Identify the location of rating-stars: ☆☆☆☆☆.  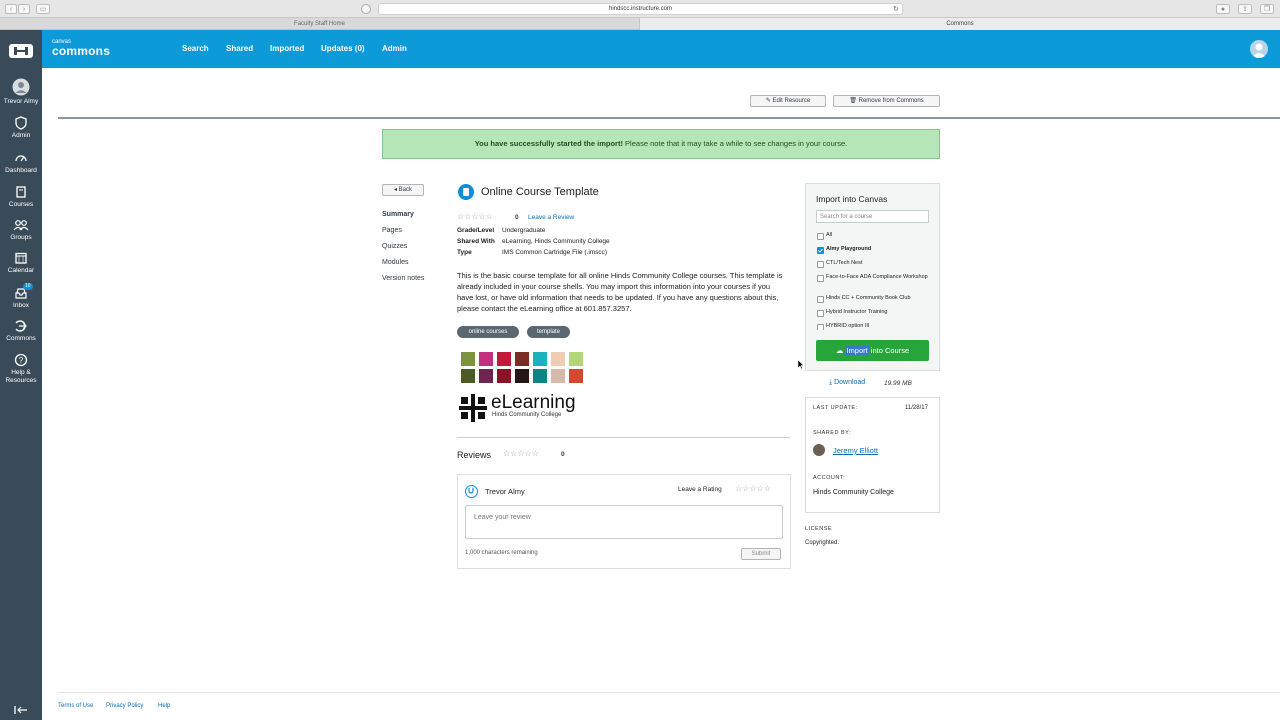
(475, 216).